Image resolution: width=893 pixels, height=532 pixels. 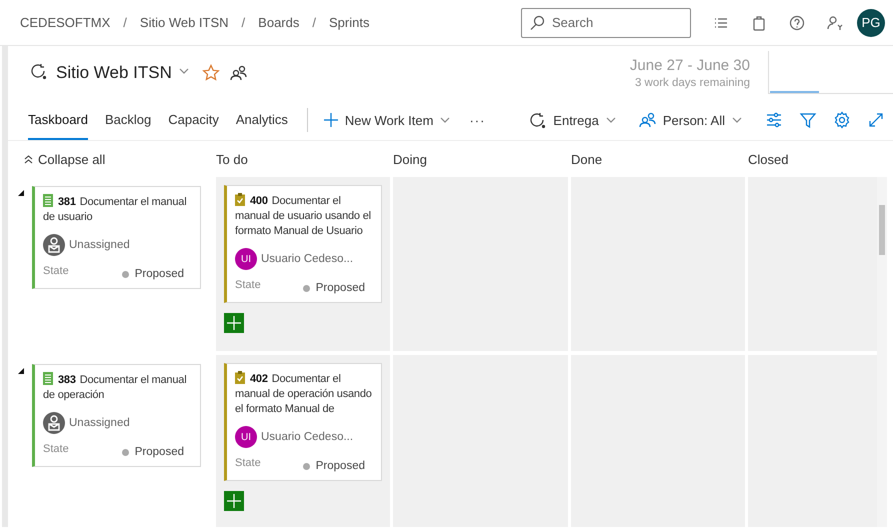 I want to click on iteration-icon, so click(x=538, y=120).